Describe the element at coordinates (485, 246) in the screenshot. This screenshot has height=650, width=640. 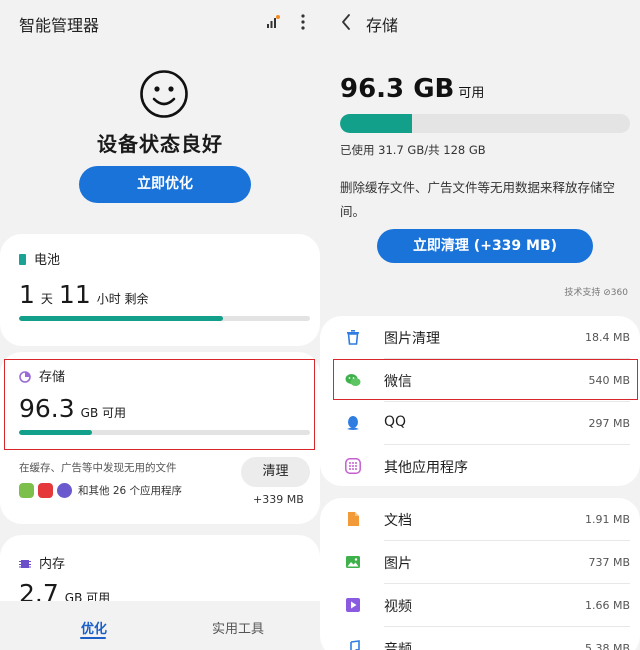
I see `clean-now-button: 立即清理 (+339 MB)` at that location.